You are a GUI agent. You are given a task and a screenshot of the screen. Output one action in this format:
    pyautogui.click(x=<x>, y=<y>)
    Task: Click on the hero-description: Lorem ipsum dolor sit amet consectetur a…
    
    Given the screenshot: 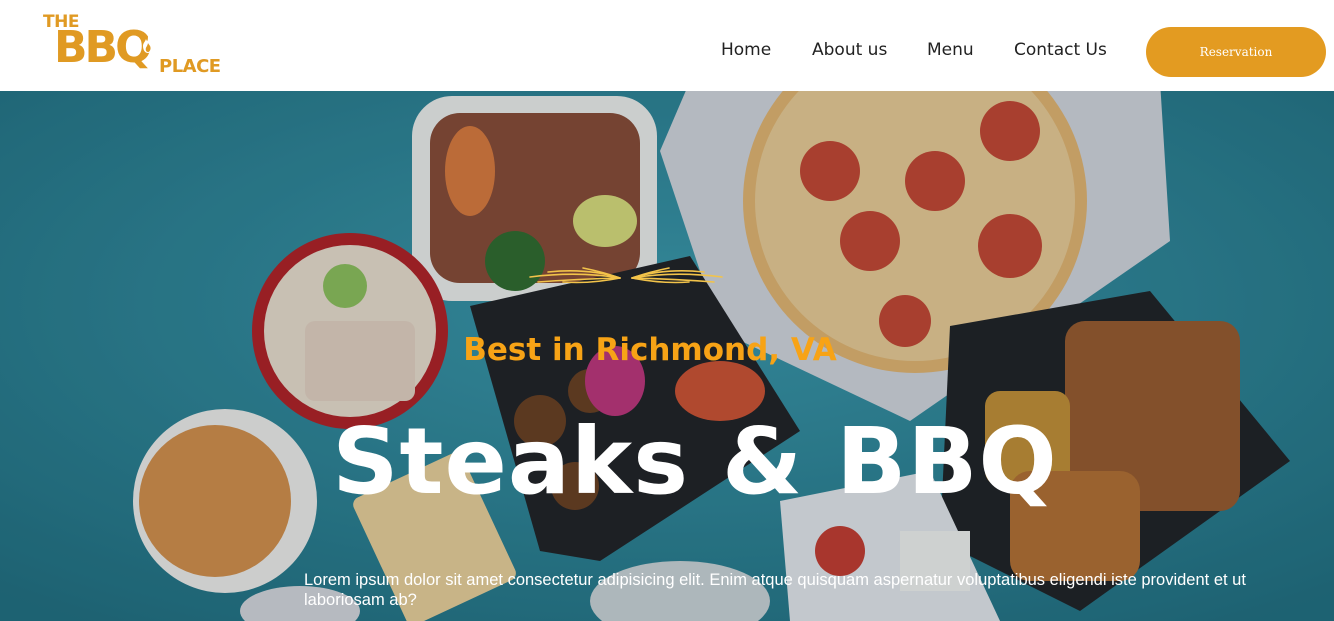 What is the action you would take?
    pyautogui.click(x=775, y=590)
    